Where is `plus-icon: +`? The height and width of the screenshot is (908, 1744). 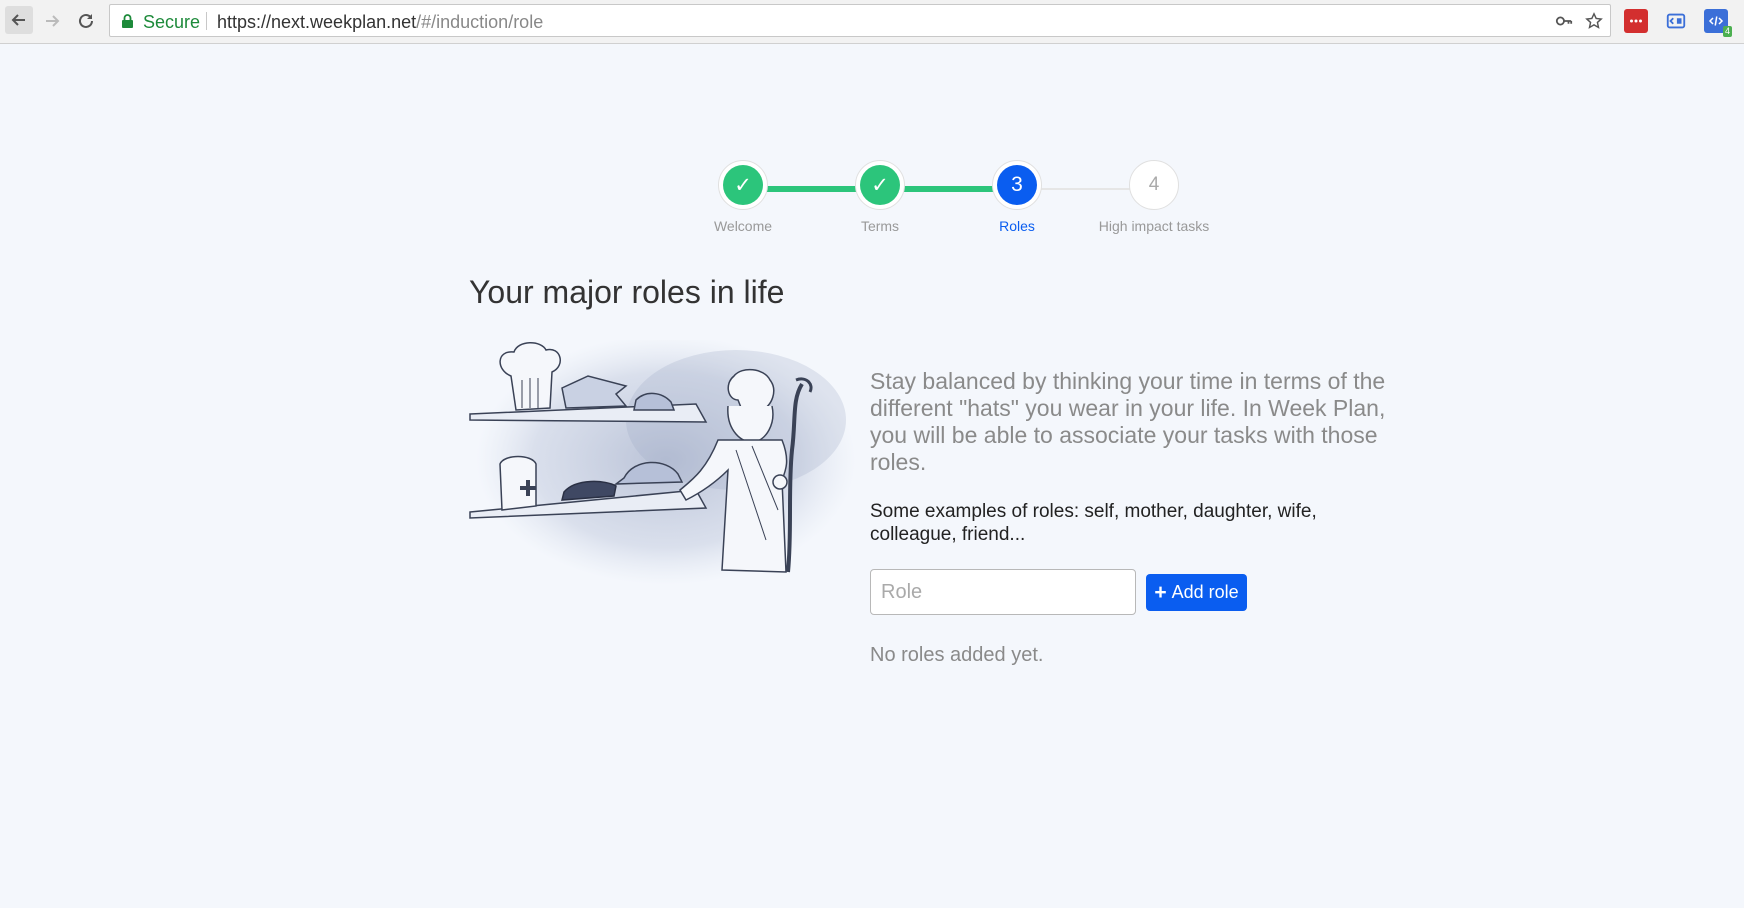
plus-icon: + is located at coordinates (1160, 592).